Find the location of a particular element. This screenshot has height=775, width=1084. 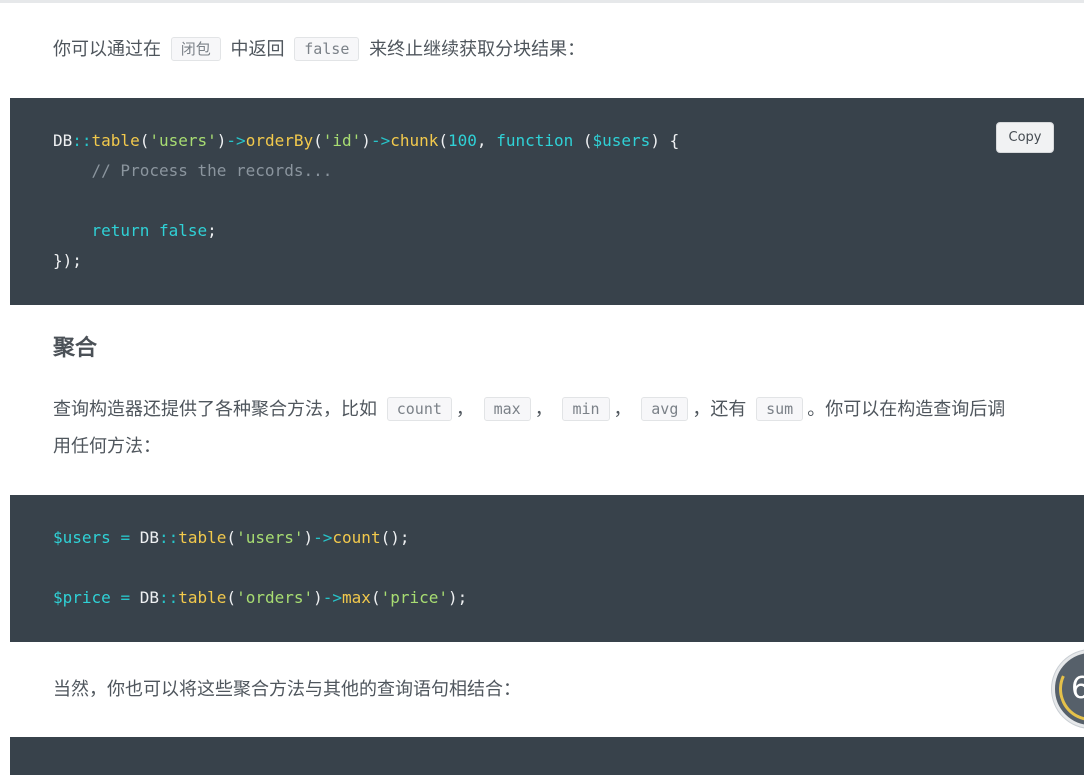

code-block-combined is located at coordinates (547, 756).